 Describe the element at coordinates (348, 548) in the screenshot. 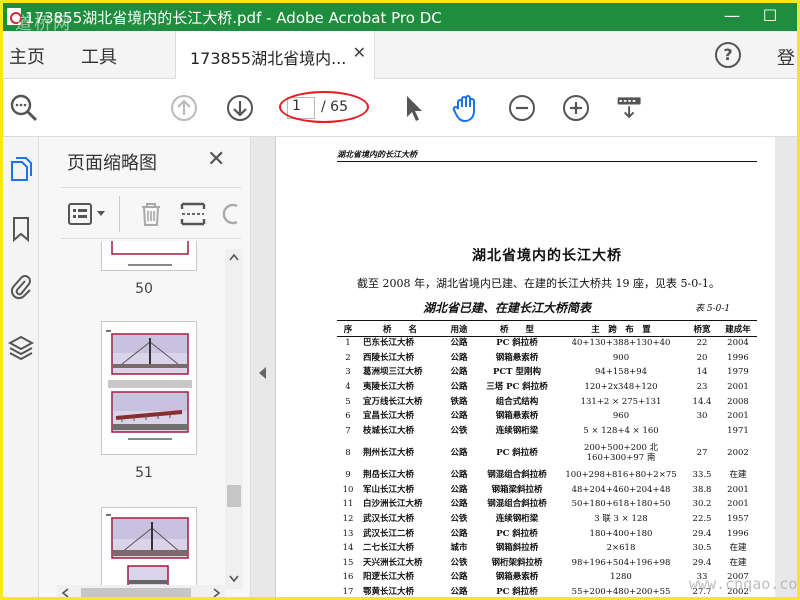

I see `table-cell: 14` at that location.